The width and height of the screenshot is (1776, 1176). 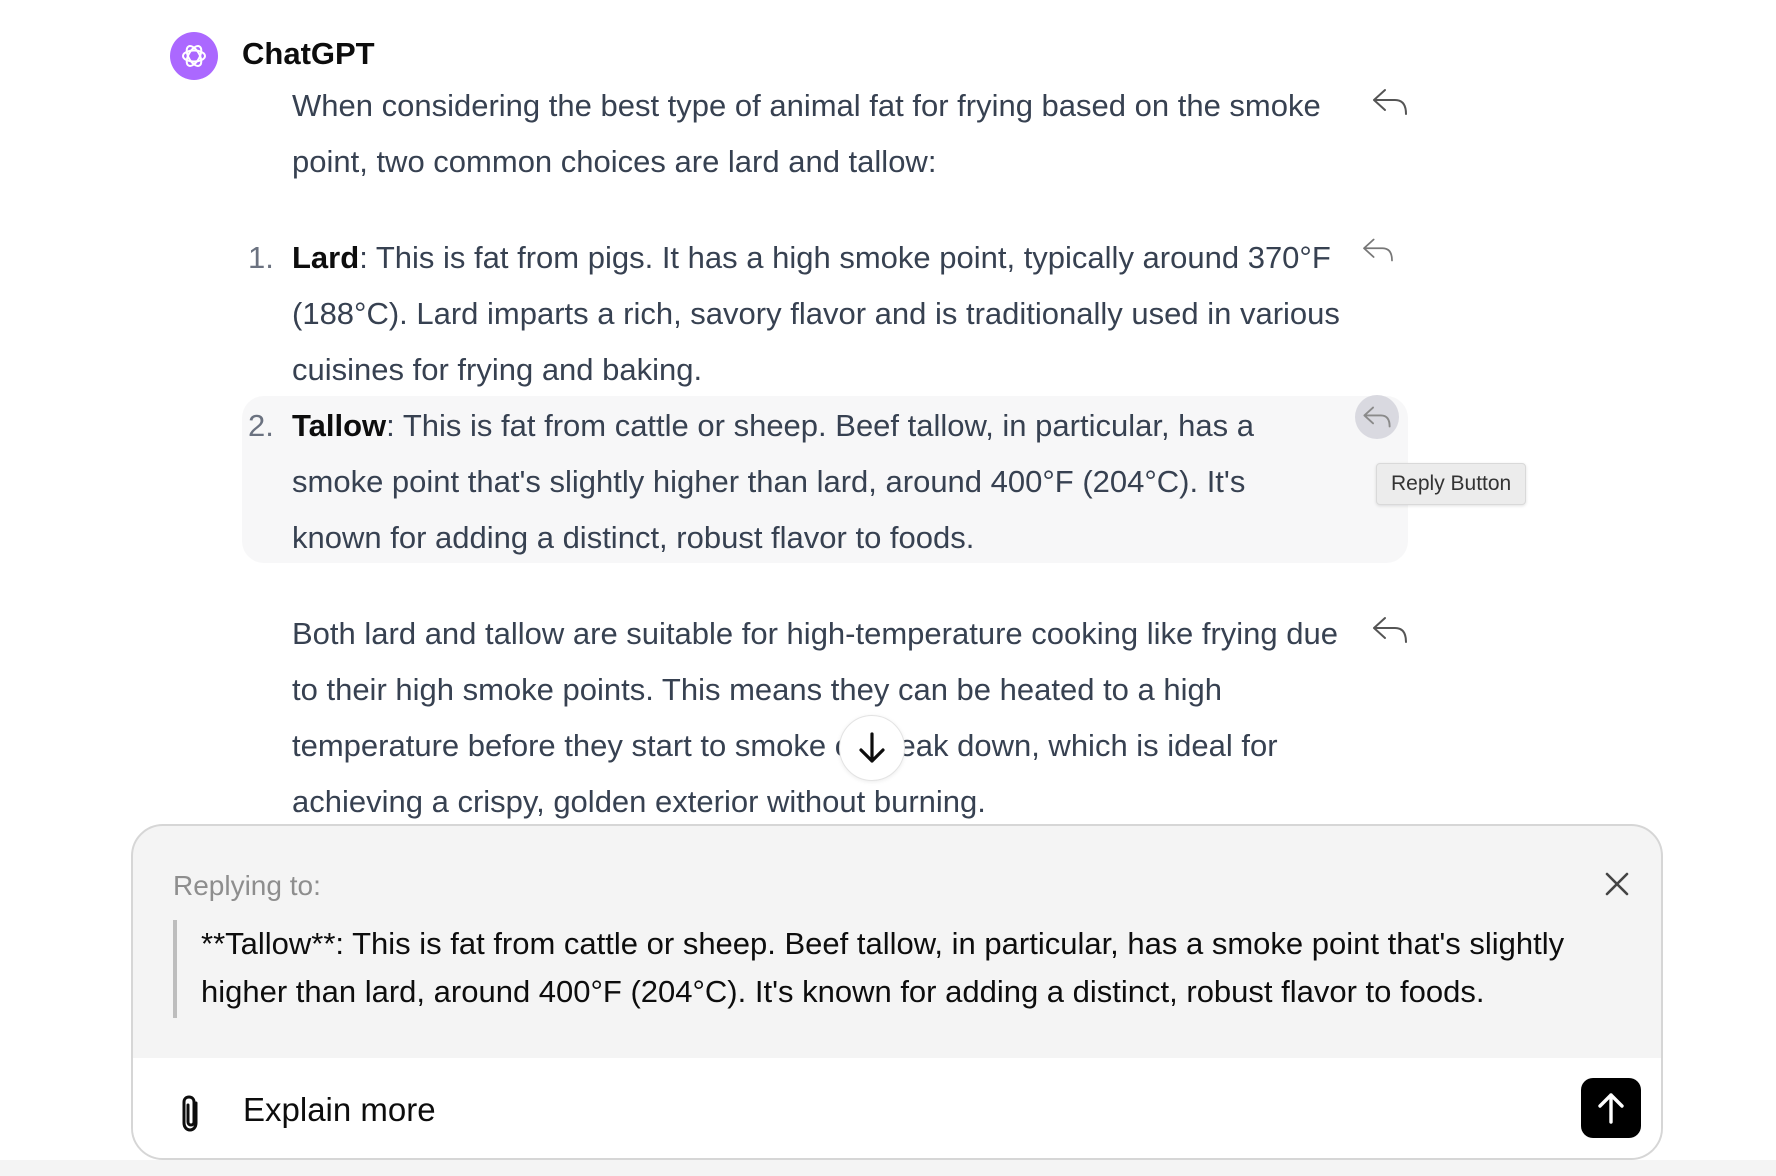 I want to click on openai-logo-icon, so click(x=194, y=56).